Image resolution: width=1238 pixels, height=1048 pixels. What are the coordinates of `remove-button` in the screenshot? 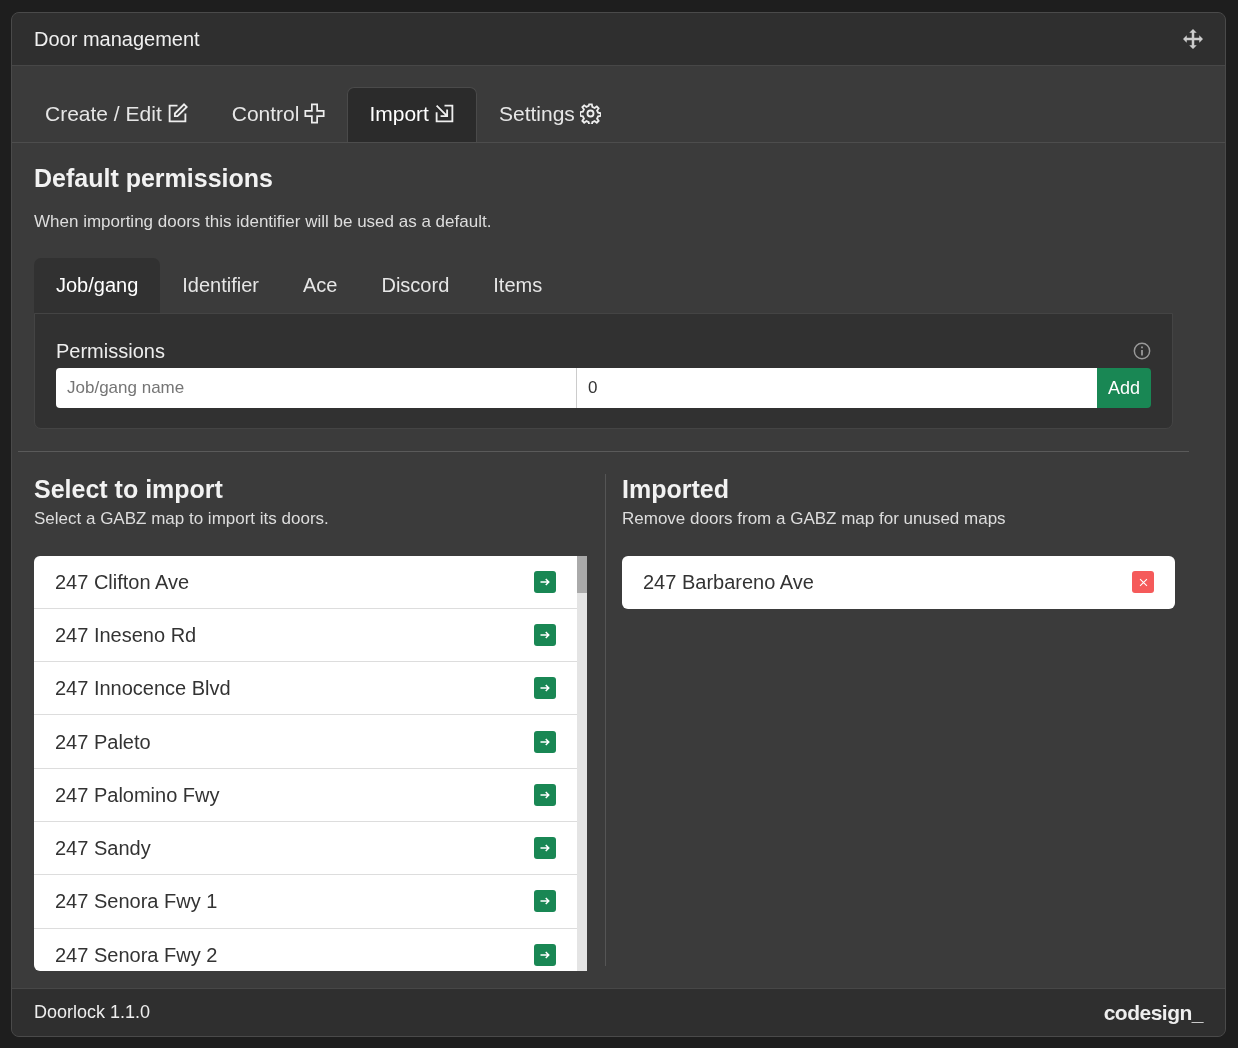 It's located at (1143, 582).